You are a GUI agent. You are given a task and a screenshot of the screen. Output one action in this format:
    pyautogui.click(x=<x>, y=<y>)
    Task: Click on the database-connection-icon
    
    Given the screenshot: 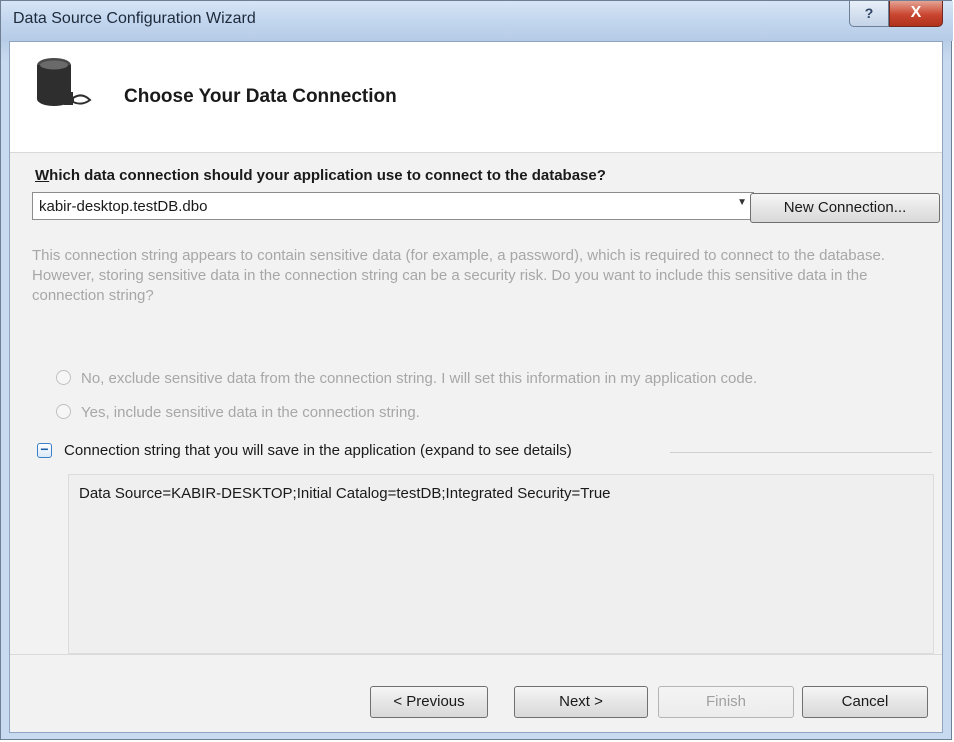 What is the action you would take?
    pyautogui.click(x=64, y=82)
    